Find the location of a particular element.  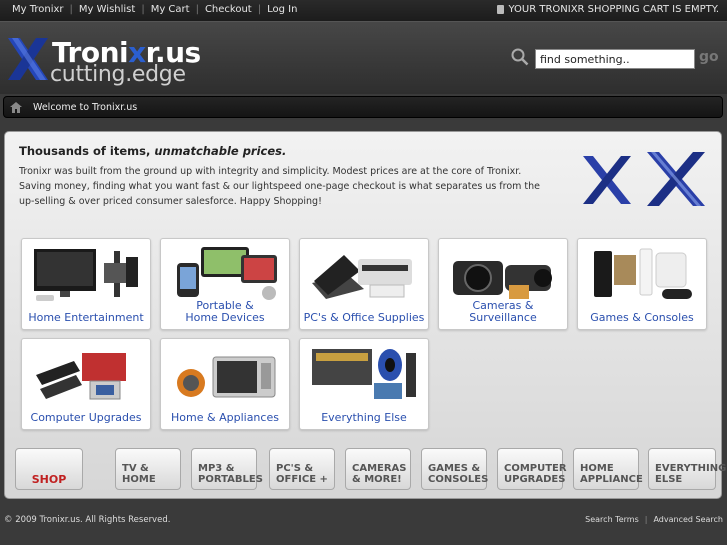

site-logo: Tronixr.us cutting.edge is located at coordinates (103, 61).